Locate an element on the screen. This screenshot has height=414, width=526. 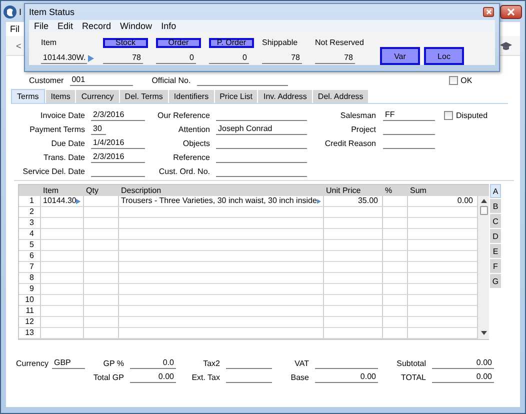
tab: Del. Address is located at coordinates (340, 96).